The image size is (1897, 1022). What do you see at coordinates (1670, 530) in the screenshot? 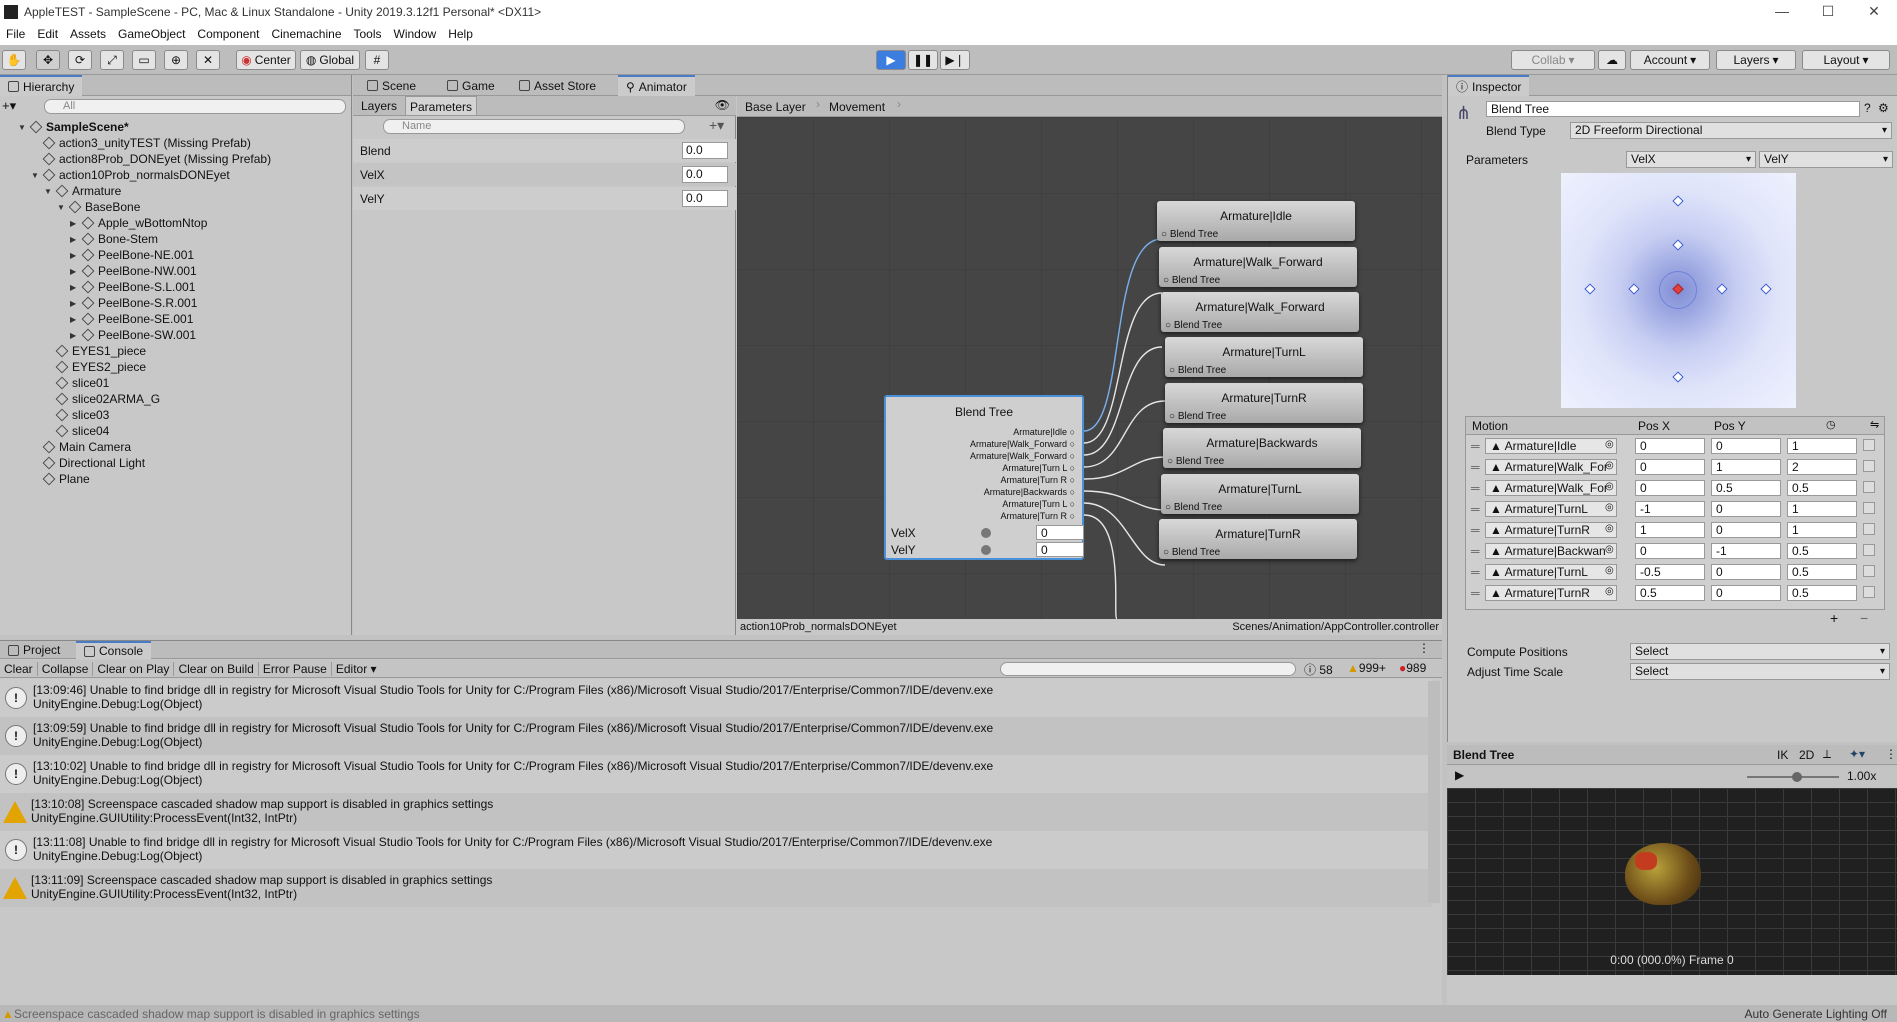
I see `pos-x-field: 1` at bounding box center [1670, 530].